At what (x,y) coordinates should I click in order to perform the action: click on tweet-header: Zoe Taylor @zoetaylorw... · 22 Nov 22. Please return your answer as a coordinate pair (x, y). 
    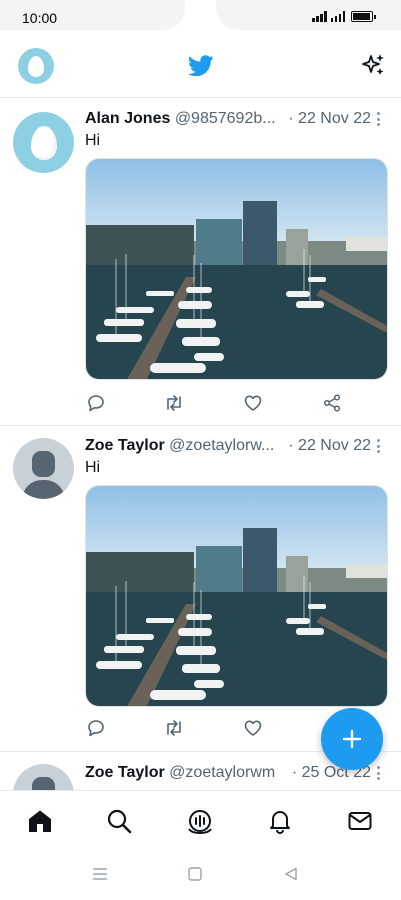
    Looking at the image, I should click on (228, 446).